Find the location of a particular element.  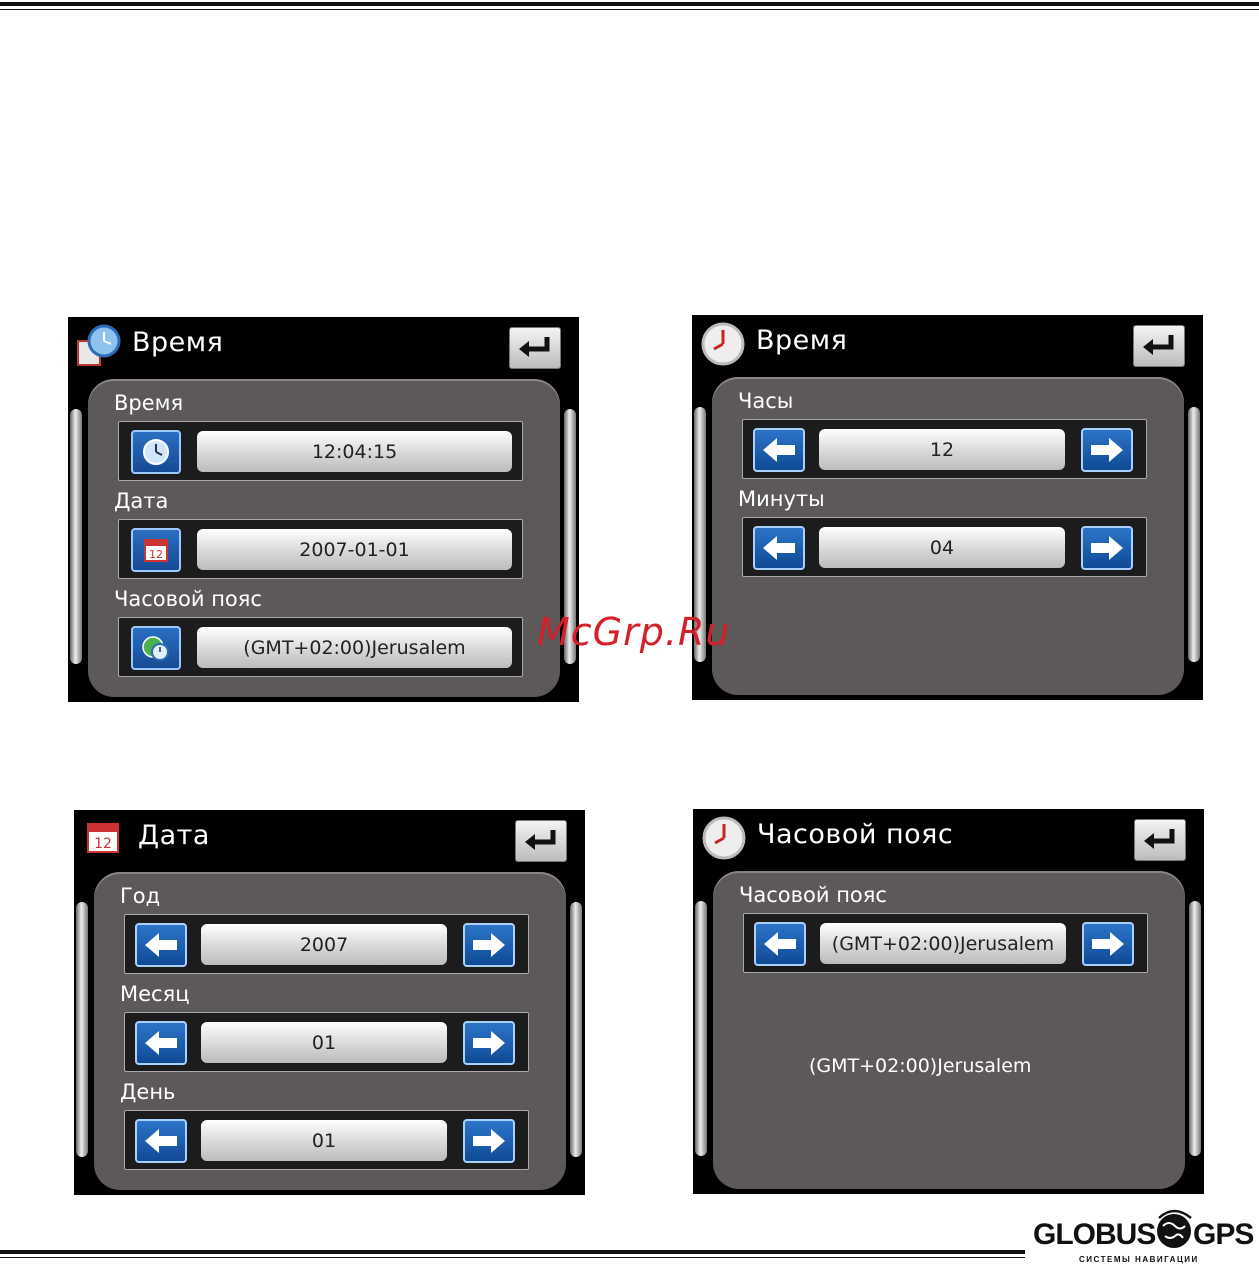

timezone-next-button is located at coordinates (1108, 944).